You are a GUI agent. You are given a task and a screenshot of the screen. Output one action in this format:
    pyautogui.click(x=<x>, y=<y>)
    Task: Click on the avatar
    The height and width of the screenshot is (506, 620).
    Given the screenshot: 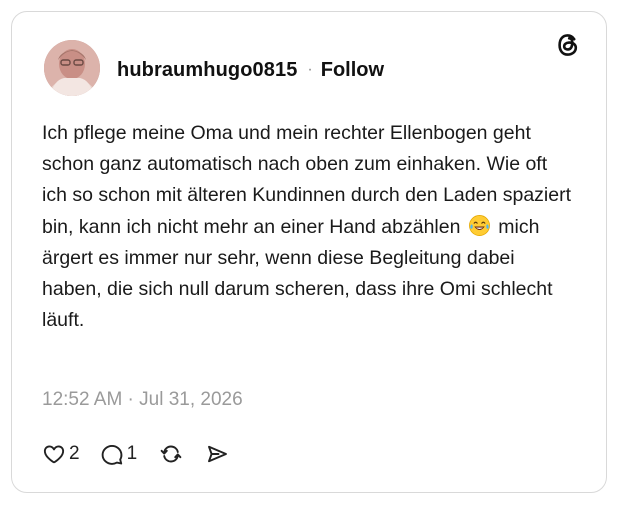 What is the action you would take?
    pyautogui.click(x=72, y=68)
    